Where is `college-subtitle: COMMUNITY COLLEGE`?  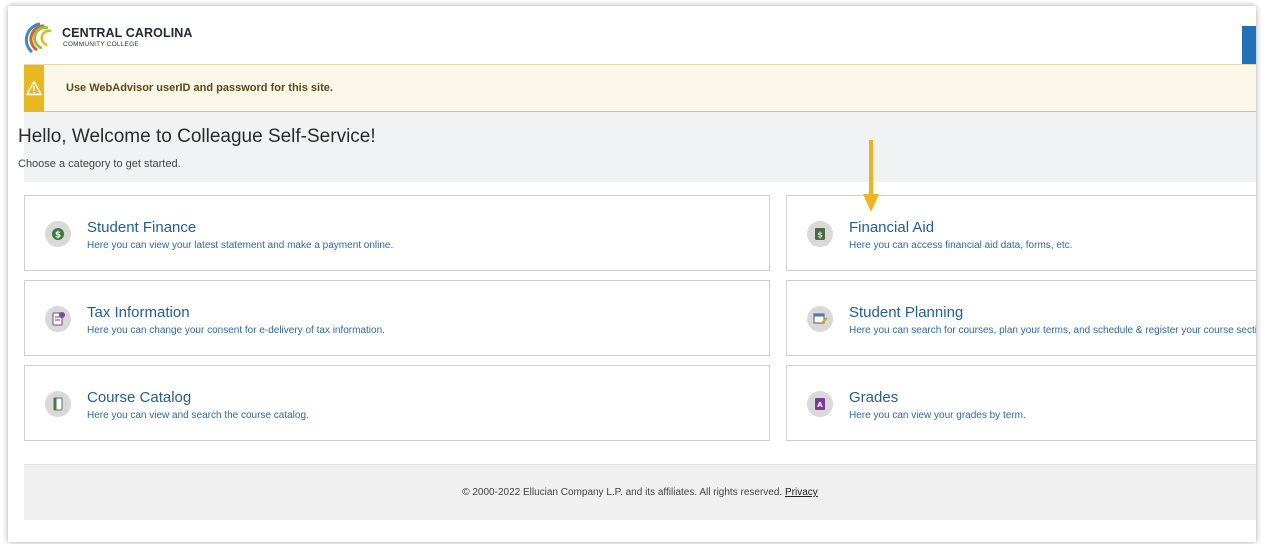 college-subtitle: COMMUNITY COLLEGE is located at coordinates (101, 44).